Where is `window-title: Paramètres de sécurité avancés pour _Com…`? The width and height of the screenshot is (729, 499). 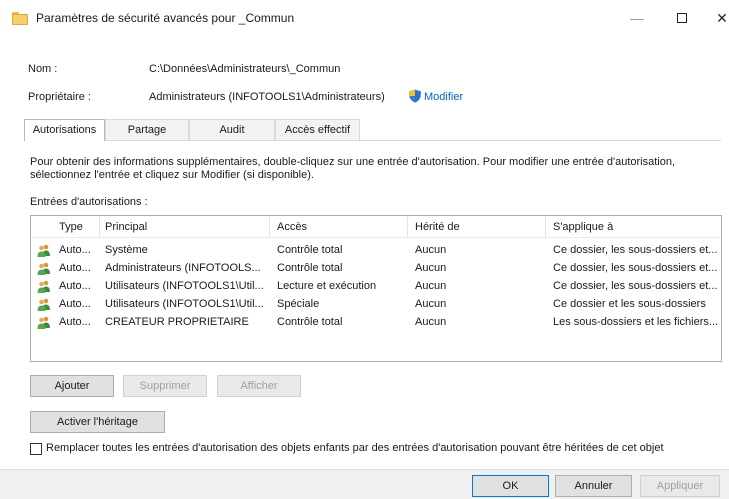 window-title: Paramètres de sécurité avancés pour _Com… is located at coordinates (165, 18).